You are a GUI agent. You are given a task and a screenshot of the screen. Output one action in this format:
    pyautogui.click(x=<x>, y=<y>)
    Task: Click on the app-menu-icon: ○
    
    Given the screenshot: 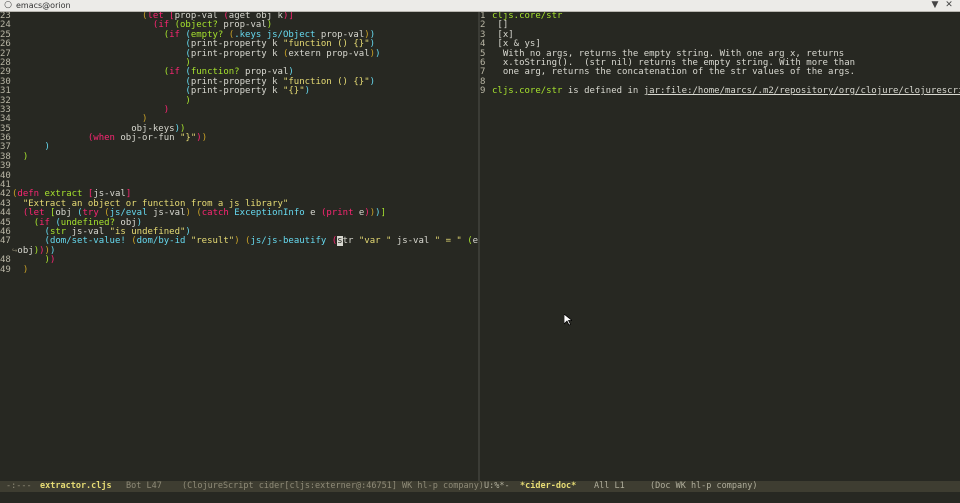 What is the action you would take?
    pyautogui.click(x=8, y=5)
    